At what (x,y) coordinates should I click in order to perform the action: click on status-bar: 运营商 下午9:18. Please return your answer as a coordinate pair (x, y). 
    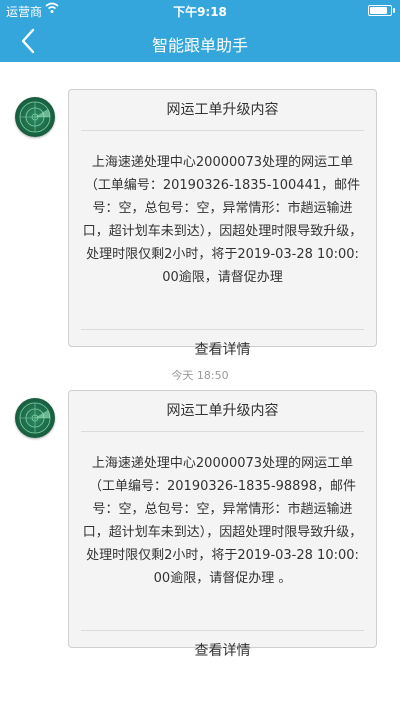
    Looking at the image, I should click on (200, 10).